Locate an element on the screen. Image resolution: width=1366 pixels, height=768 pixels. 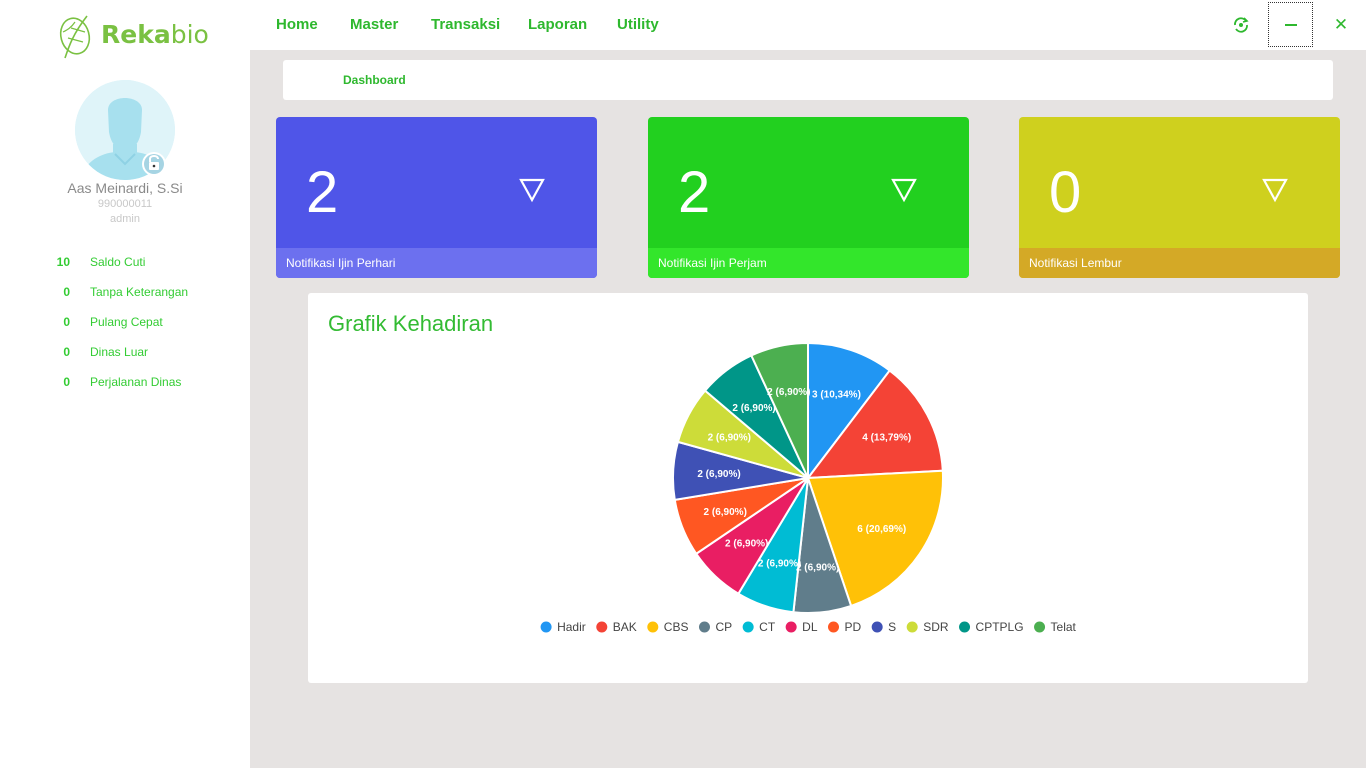
legend-label: PD is located at coordinates (853, 627).